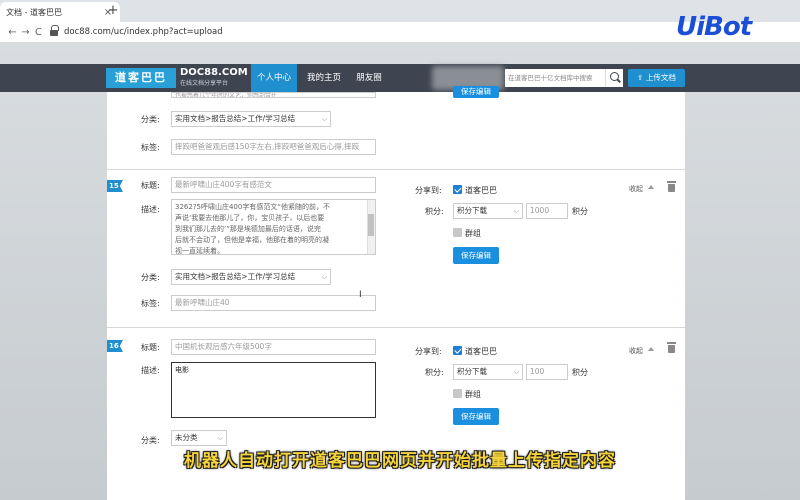 The height and width of the screenshot is (500, 800). I want to click on upload-document-button: ⇪ 上传文档, so click(656, 78).